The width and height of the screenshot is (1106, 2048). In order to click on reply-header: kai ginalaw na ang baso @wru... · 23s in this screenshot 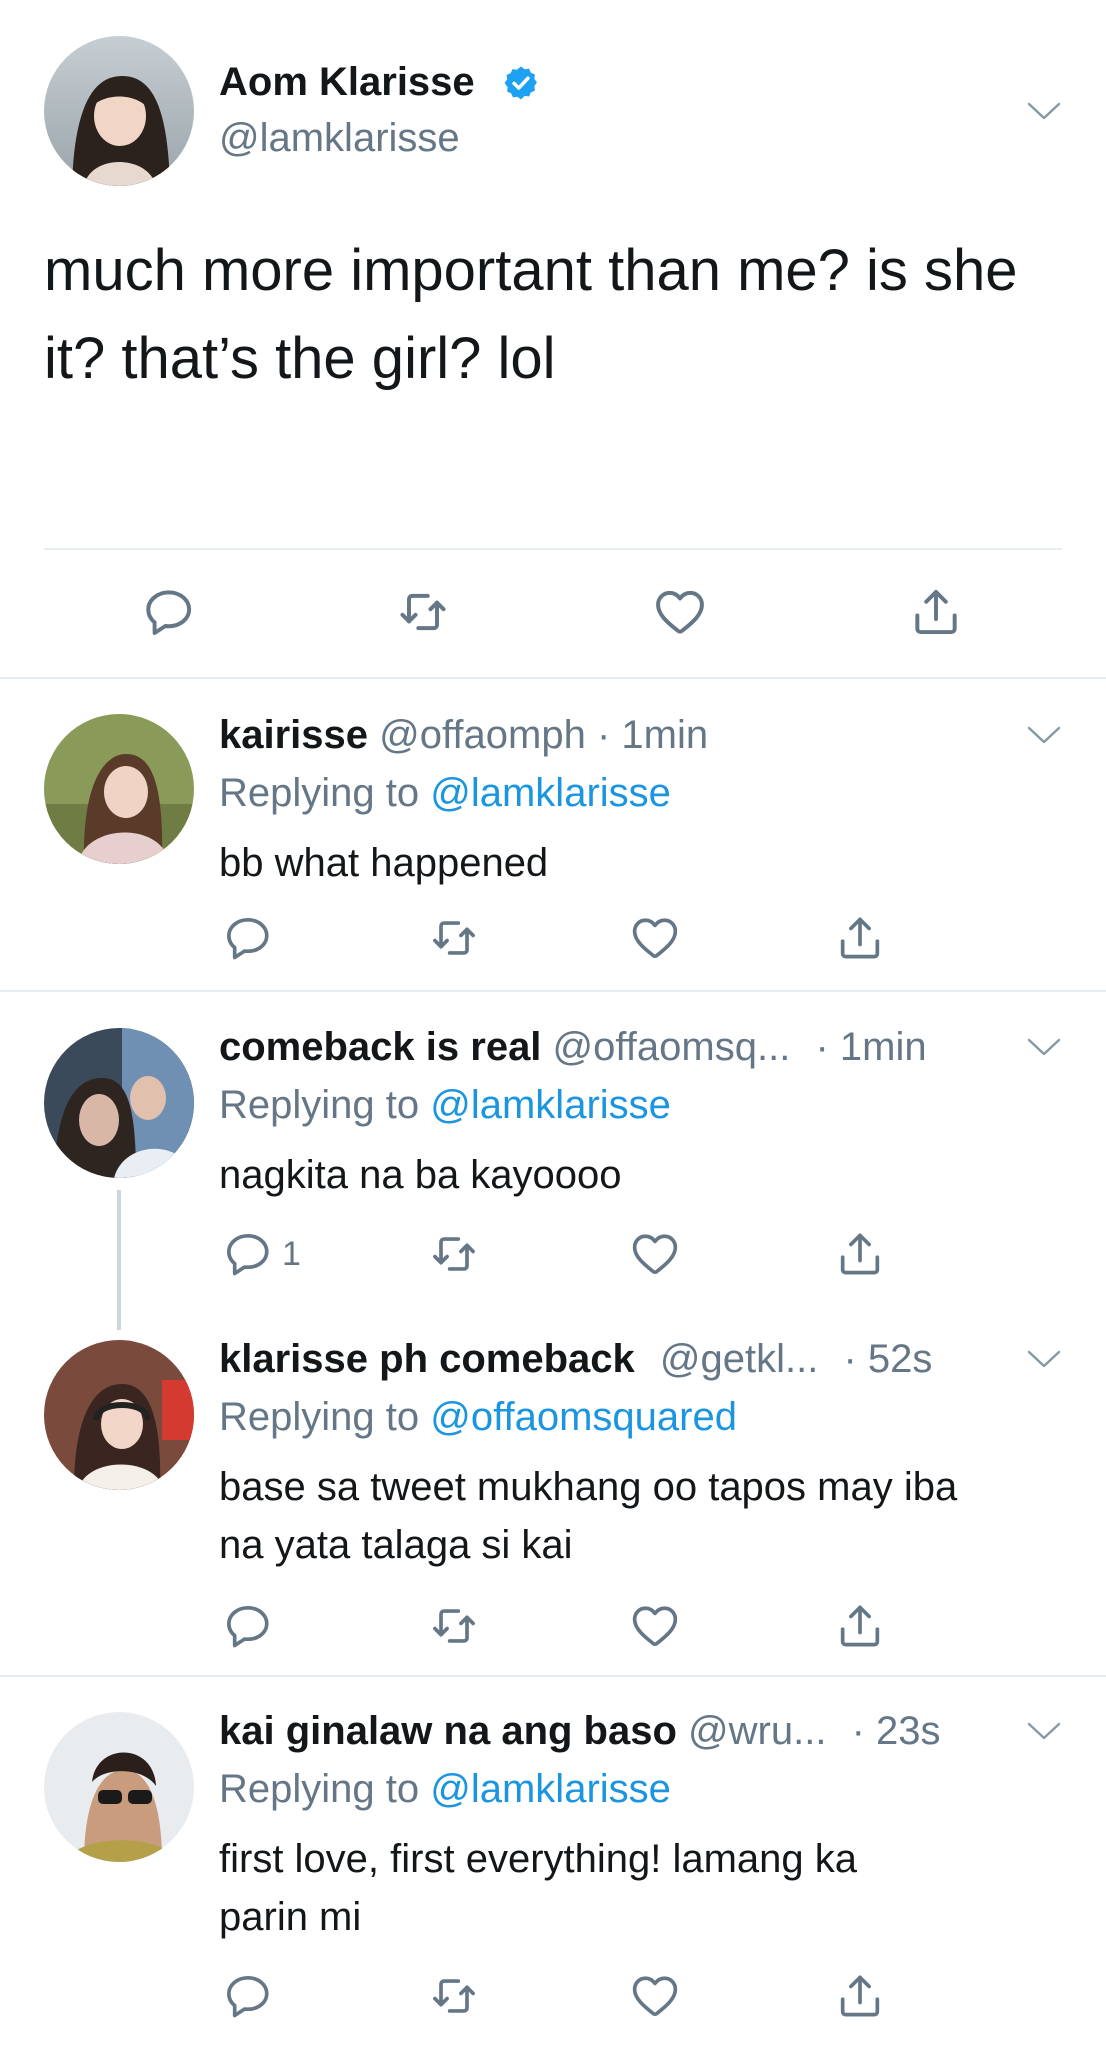, I will do `click(580, 1731)`.